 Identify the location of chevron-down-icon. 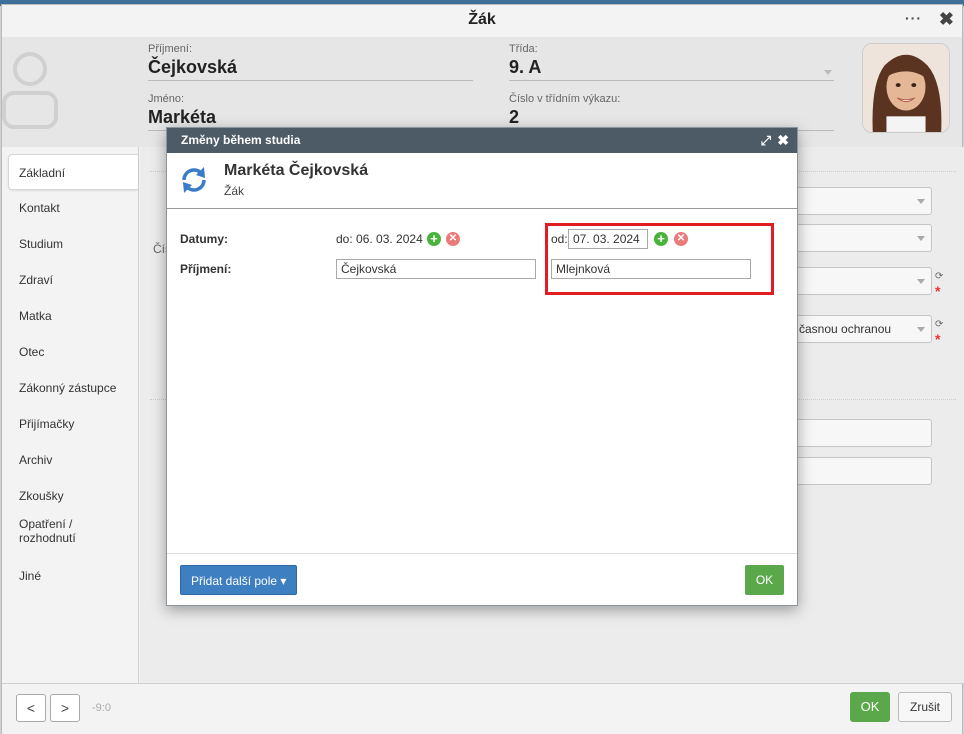
(828, 72).